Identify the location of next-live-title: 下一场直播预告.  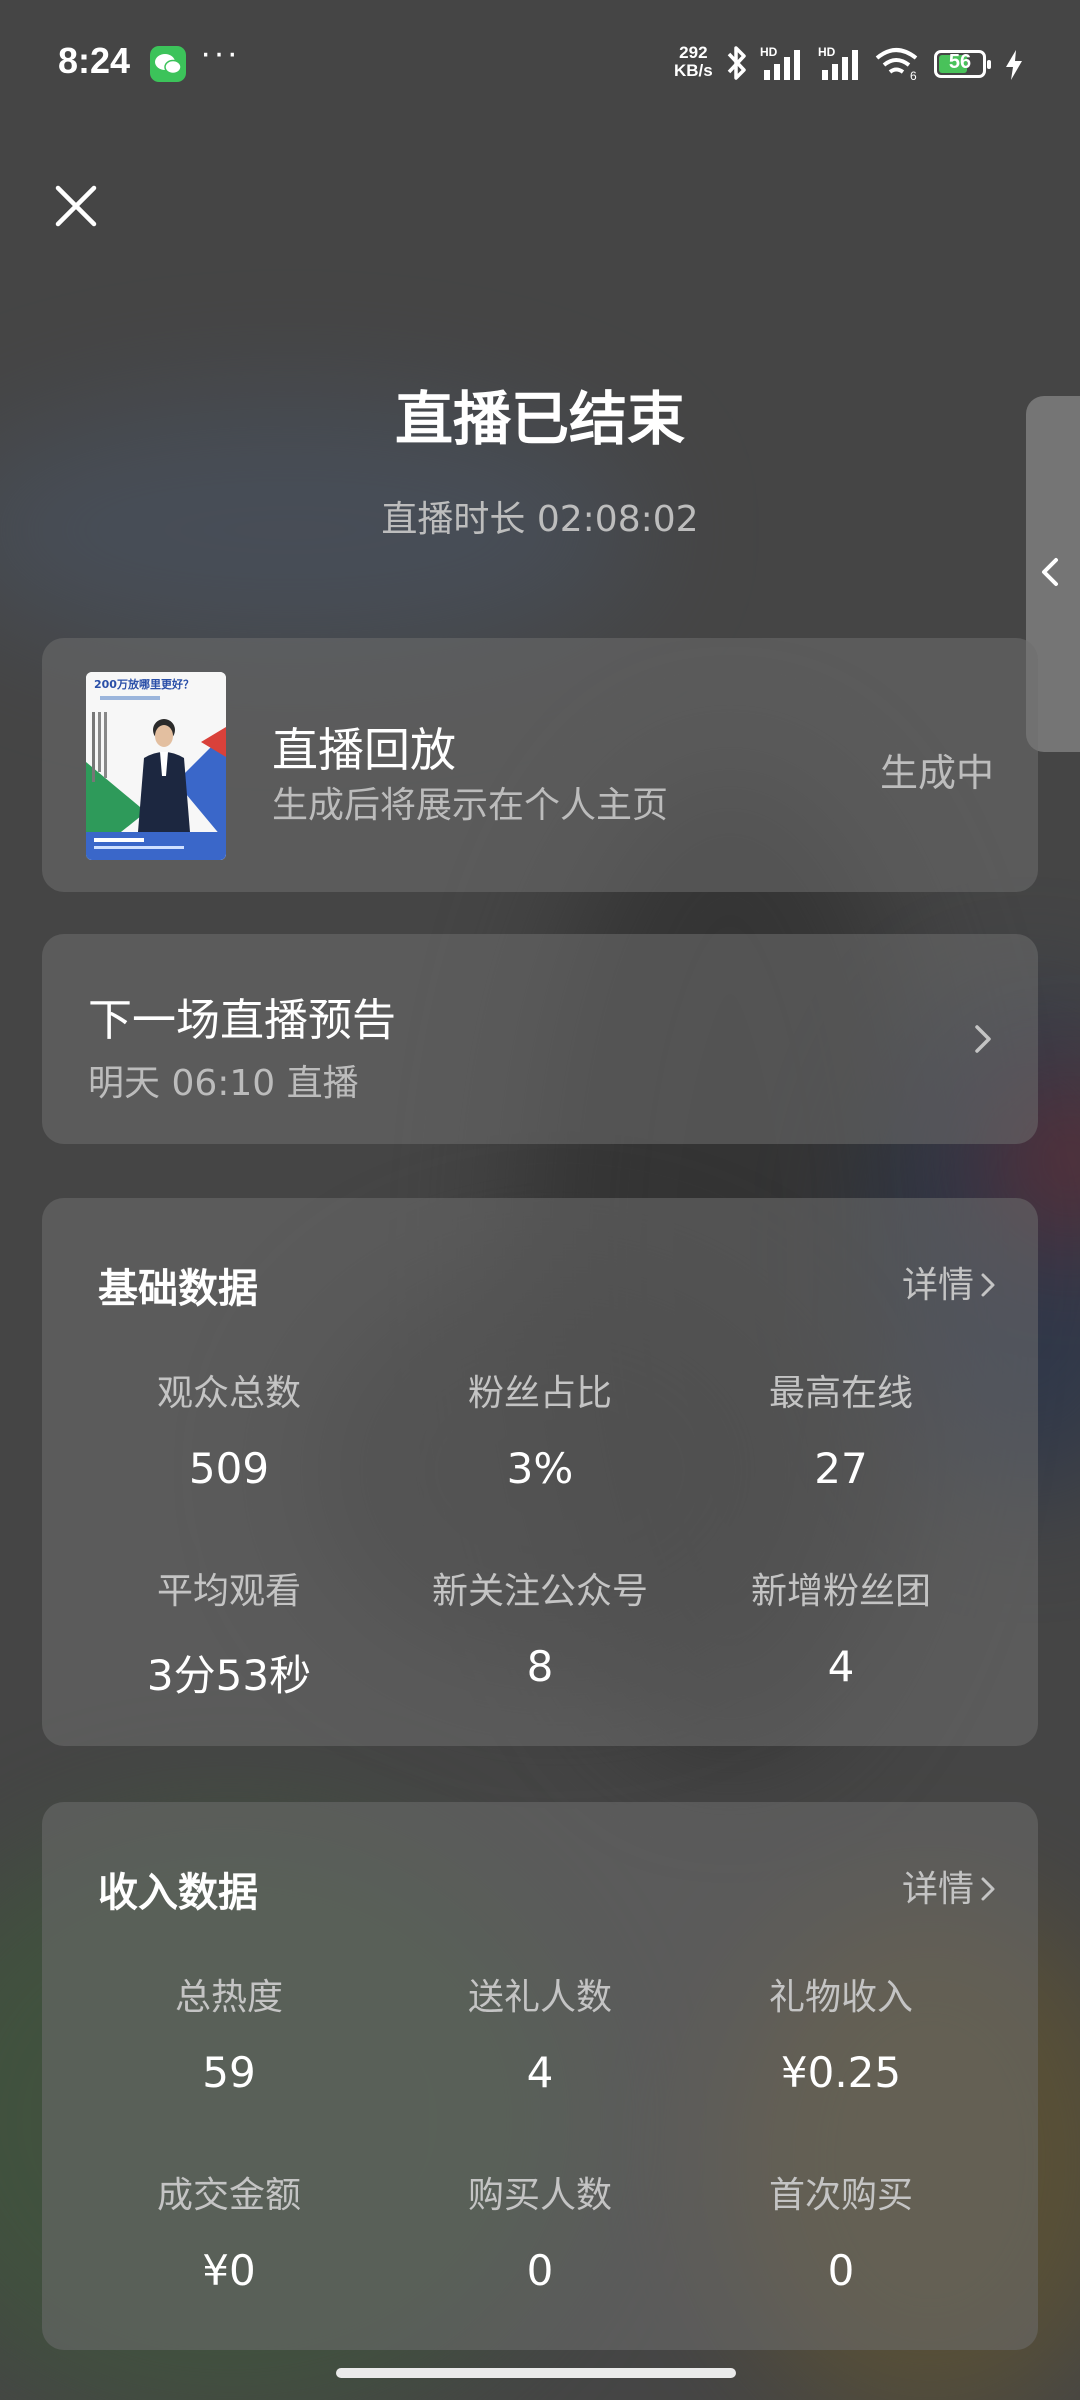
(242, 1020).